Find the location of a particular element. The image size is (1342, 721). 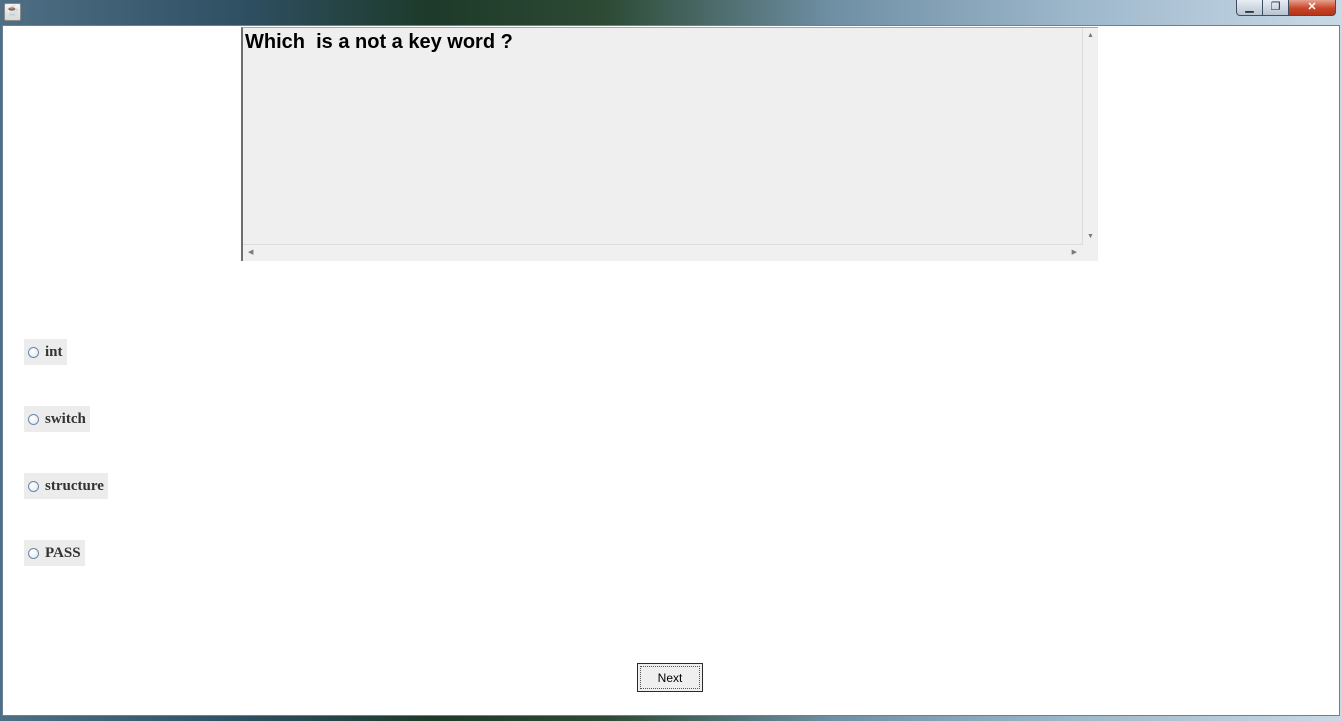

next-button: Next is located at coordinates (670, 677).